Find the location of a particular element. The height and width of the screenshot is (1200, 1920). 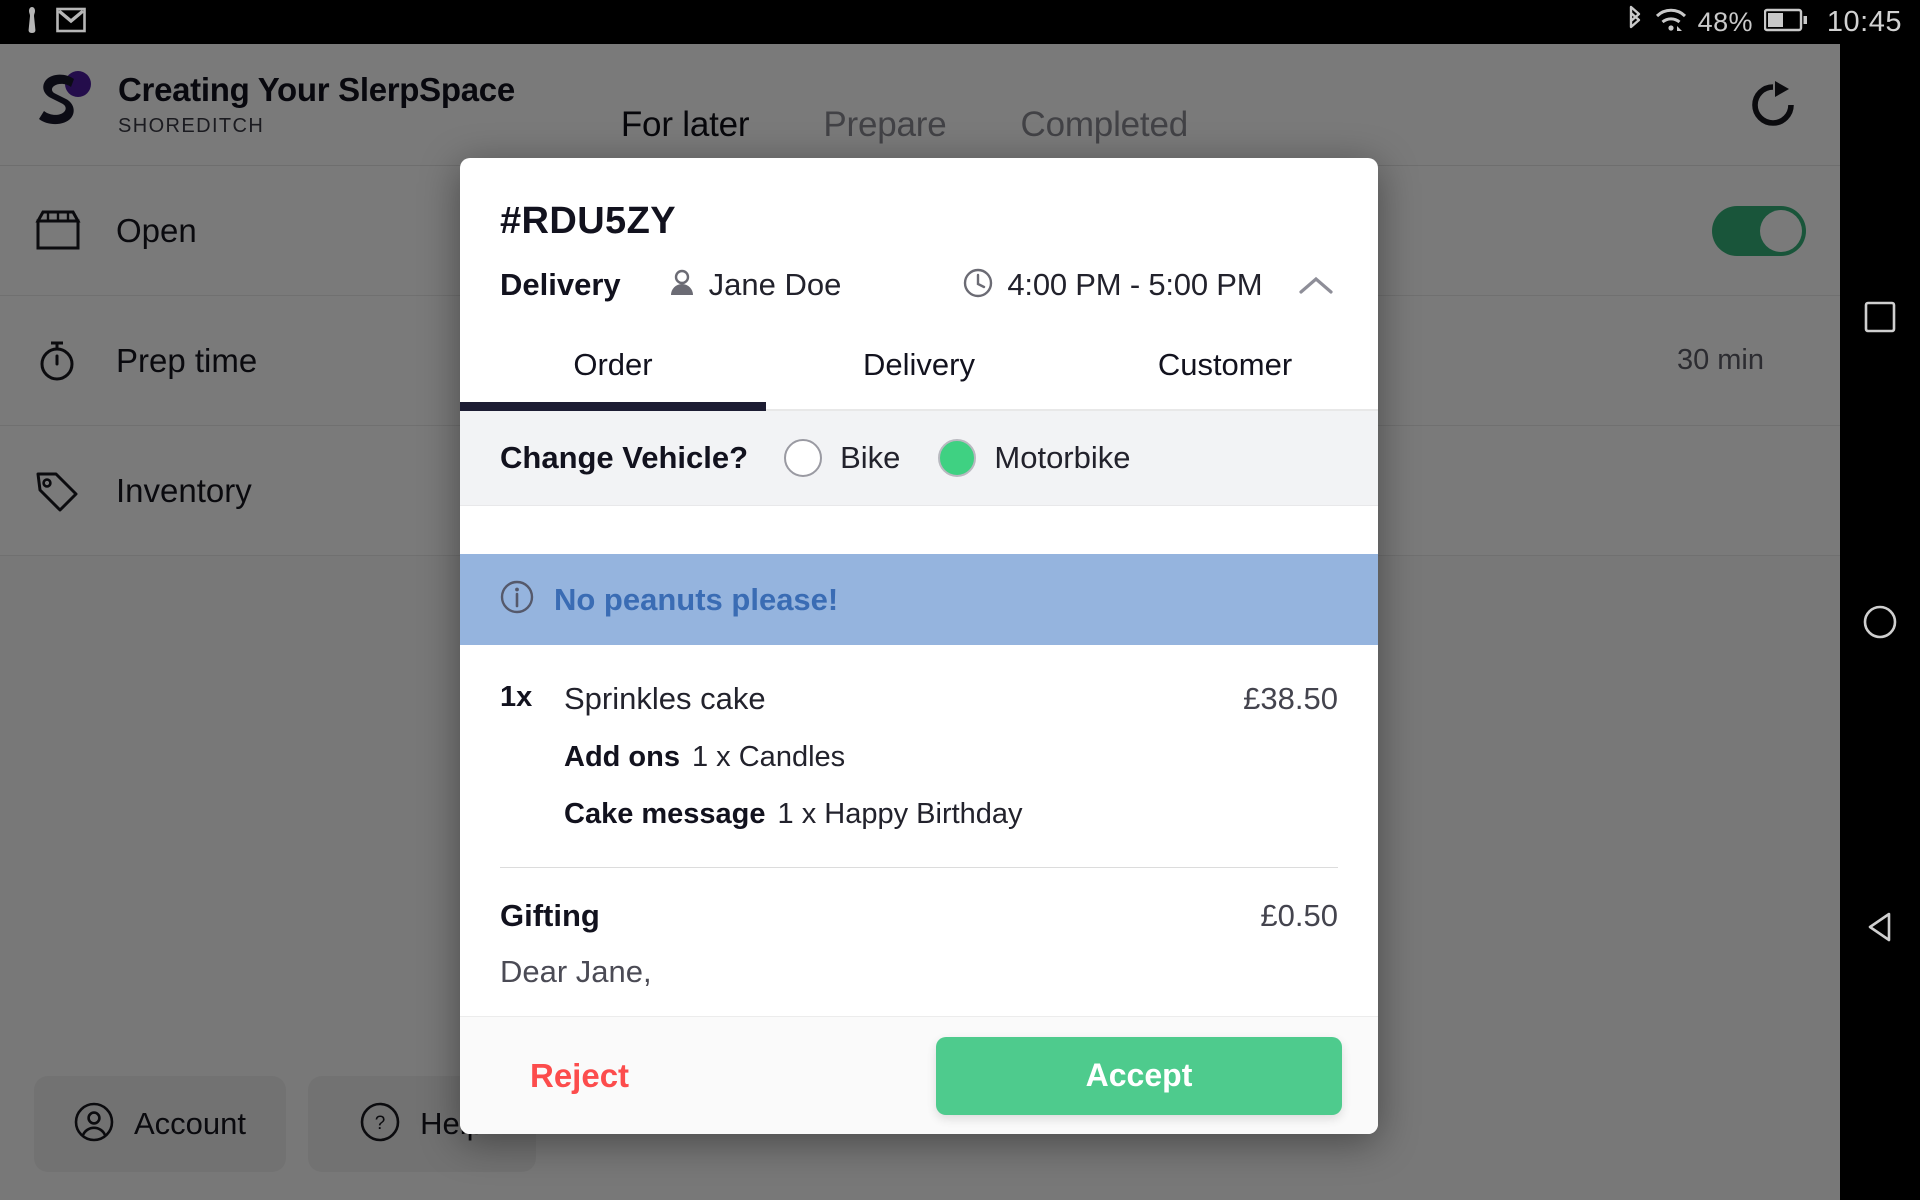

row-label-prep-time: Prep time is located at coordinates (187, 360).